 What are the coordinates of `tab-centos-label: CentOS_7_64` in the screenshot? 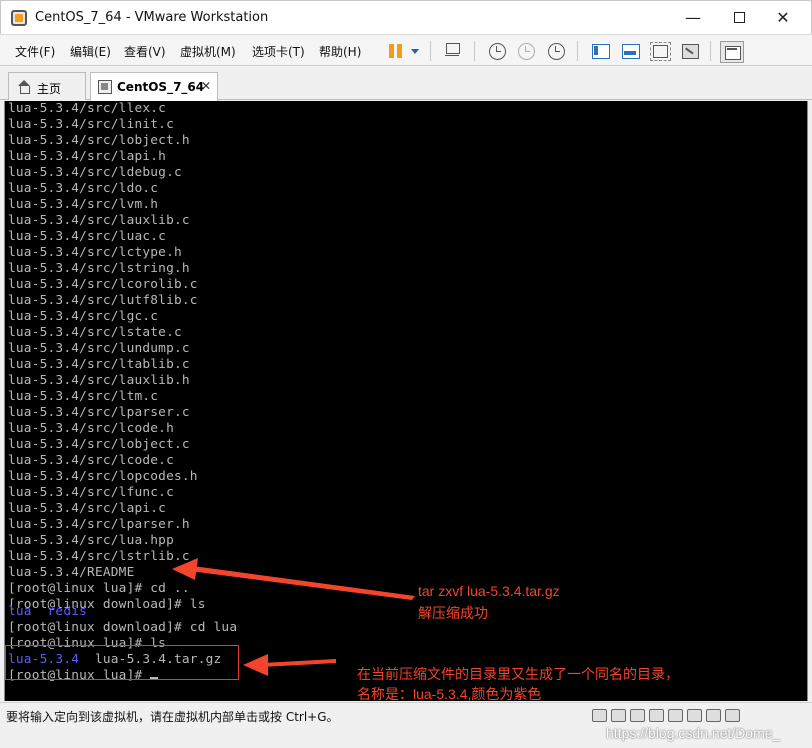 It's located at (161, 87).